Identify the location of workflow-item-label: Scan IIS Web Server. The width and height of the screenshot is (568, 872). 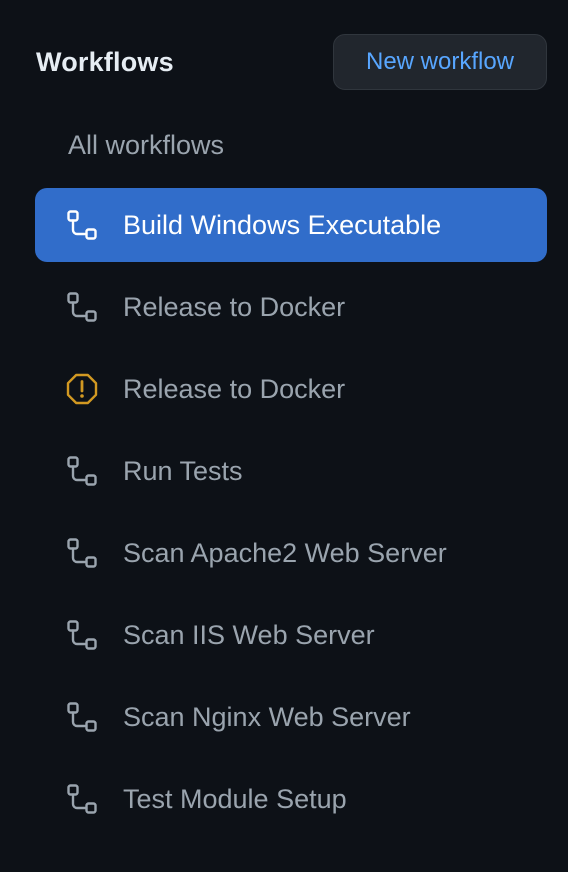
(249, 634).